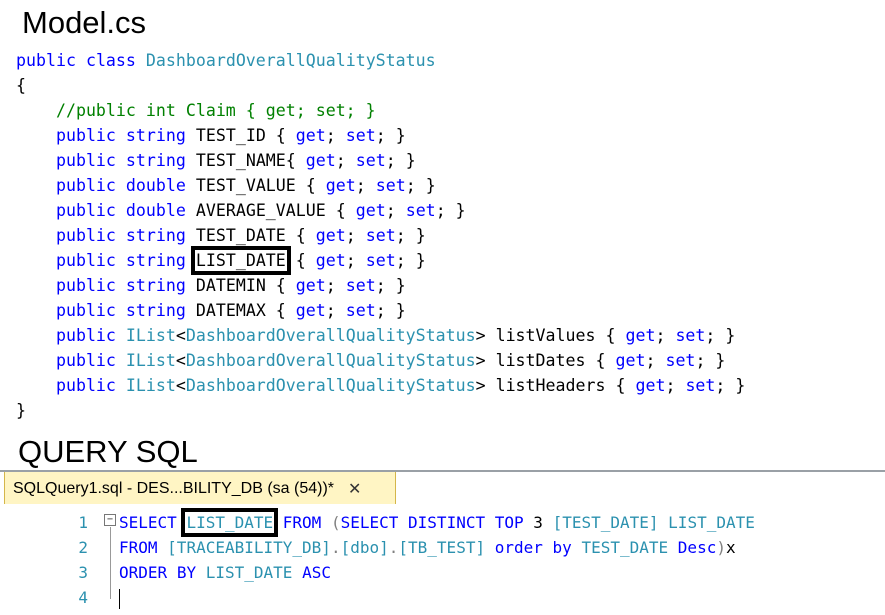 The width and height of the screenshot is (885, 615). Describe the element at coordinates (240, 160) in the screenshot. I see `property-name: TEST_NAME` at that location.